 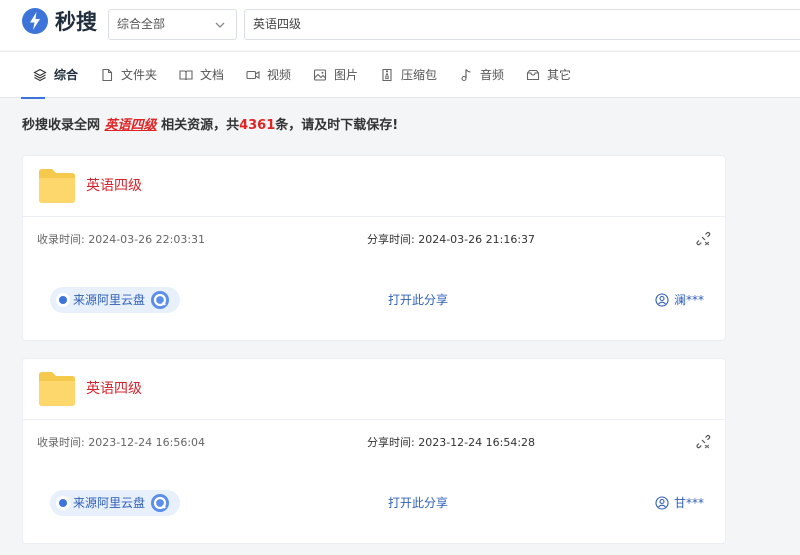 What do you see at coordinates (121, 442) in the screenshot?
I see `collected-time: 收录时间: 2023-12-24 16:56:04` at bounding box center [121, 442].